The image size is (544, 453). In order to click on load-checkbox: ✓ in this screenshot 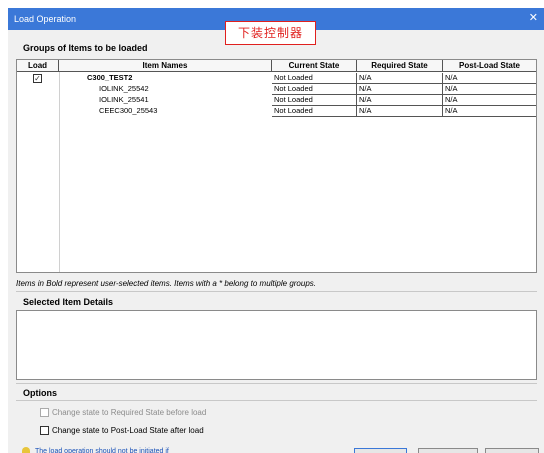, I will do `click(37, 78)`.